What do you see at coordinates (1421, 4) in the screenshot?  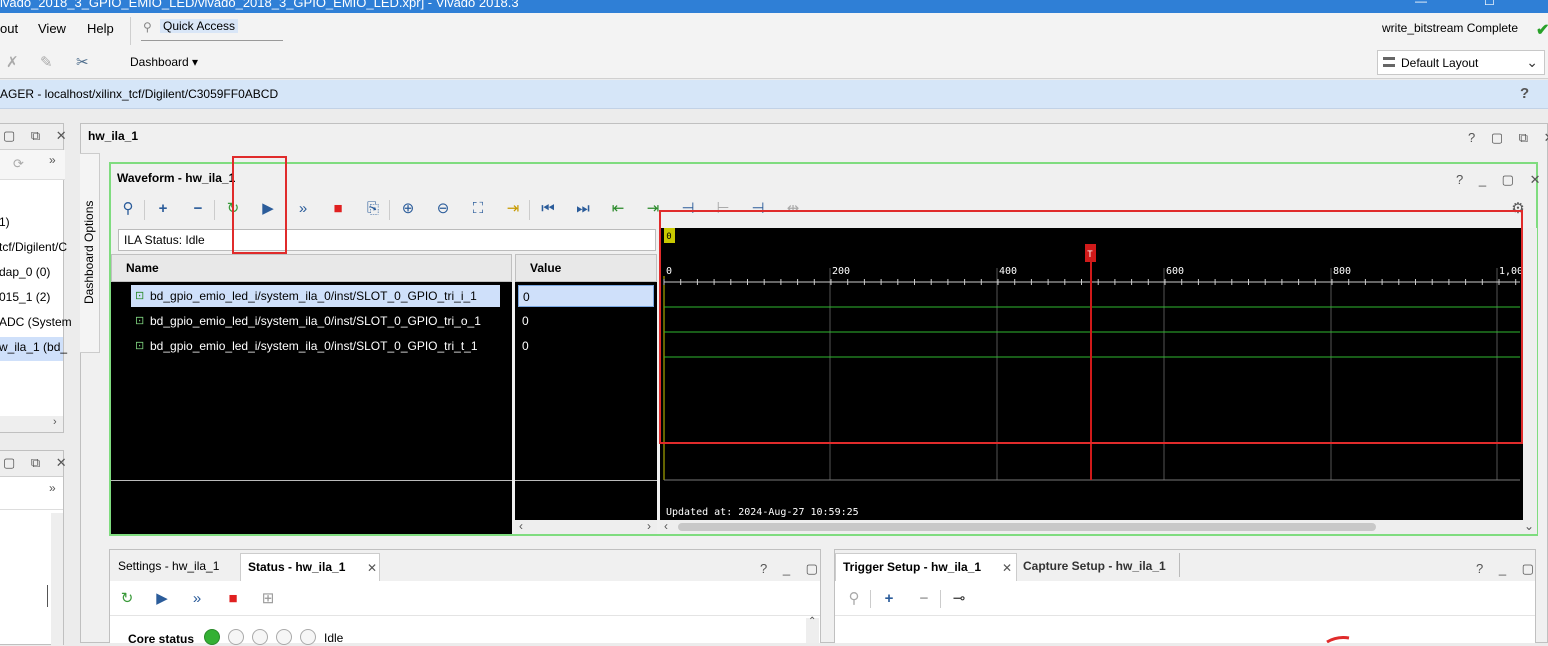 I see `minimize-icon: —` at bounding box center [1421, 4].